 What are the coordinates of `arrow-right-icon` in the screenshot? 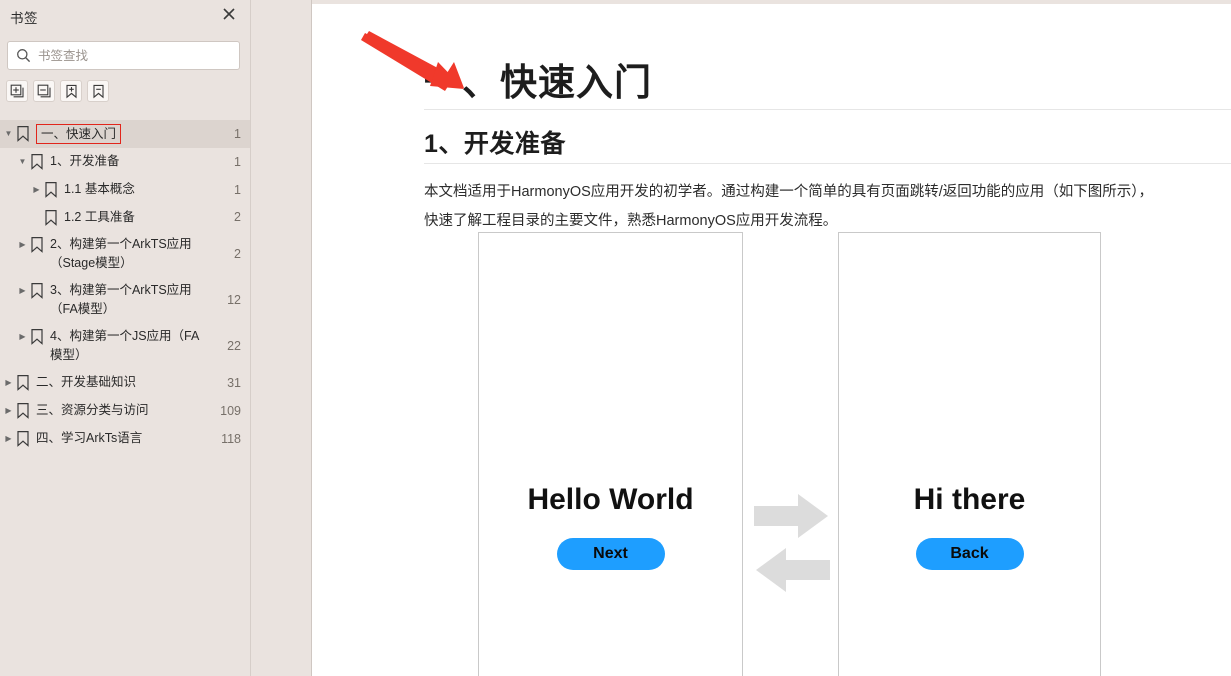 It's located at (791, 516).